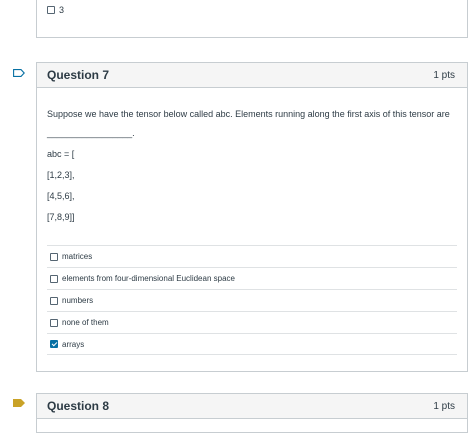  Describe the element at coordinates (252, 406) in the screenshot. I see `question-header: Question 8 1 pts` at that location.